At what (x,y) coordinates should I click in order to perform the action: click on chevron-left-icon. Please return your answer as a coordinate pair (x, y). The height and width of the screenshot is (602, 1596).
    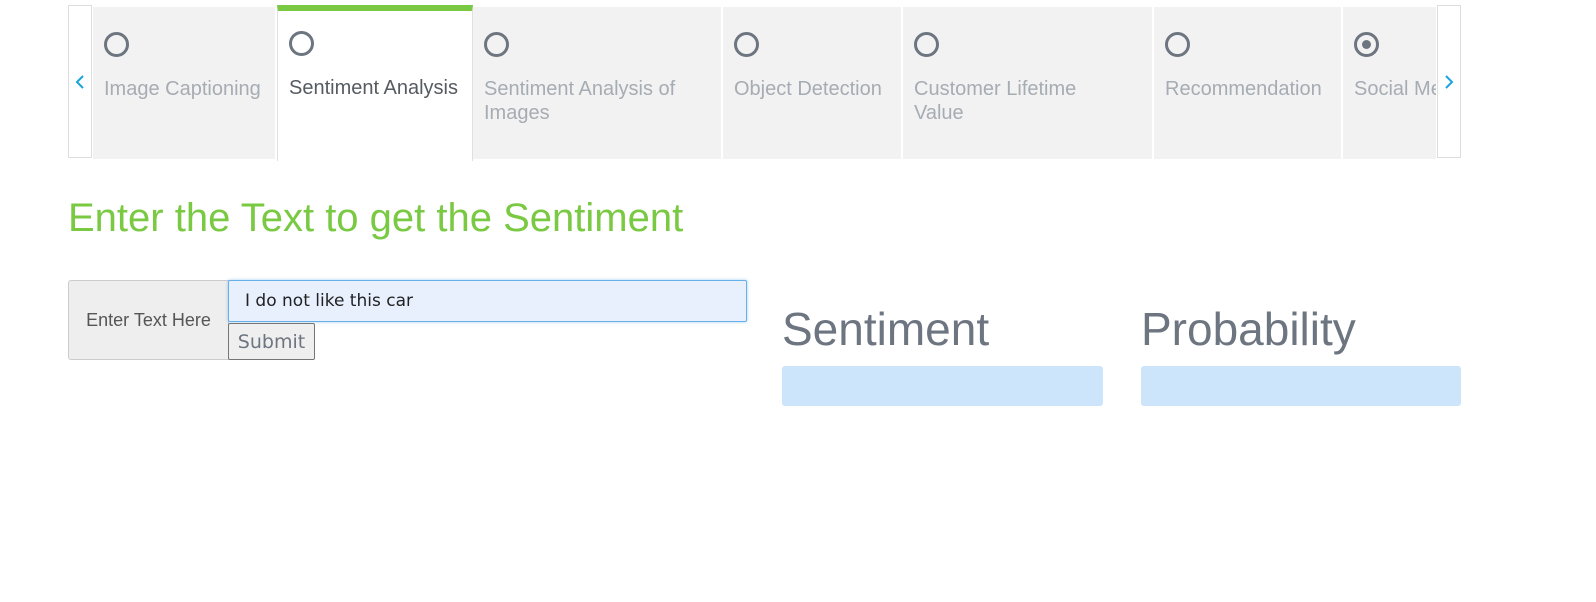
    Looking at the image, I should click on (79, 81).